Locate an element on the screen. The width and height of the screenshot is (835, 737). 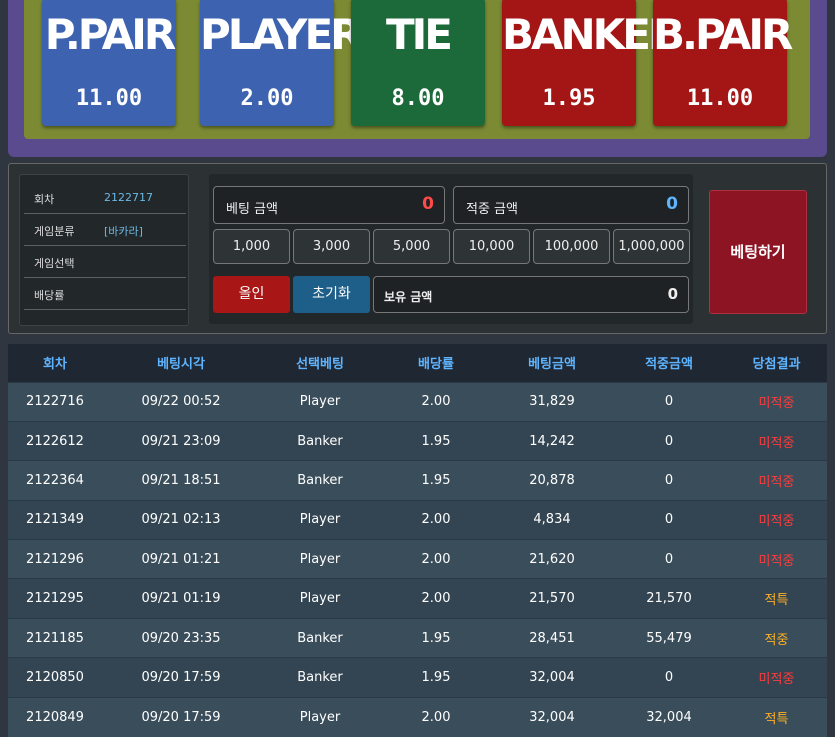
info-row-odds: 배당률 is located at coordinates (105, 293).